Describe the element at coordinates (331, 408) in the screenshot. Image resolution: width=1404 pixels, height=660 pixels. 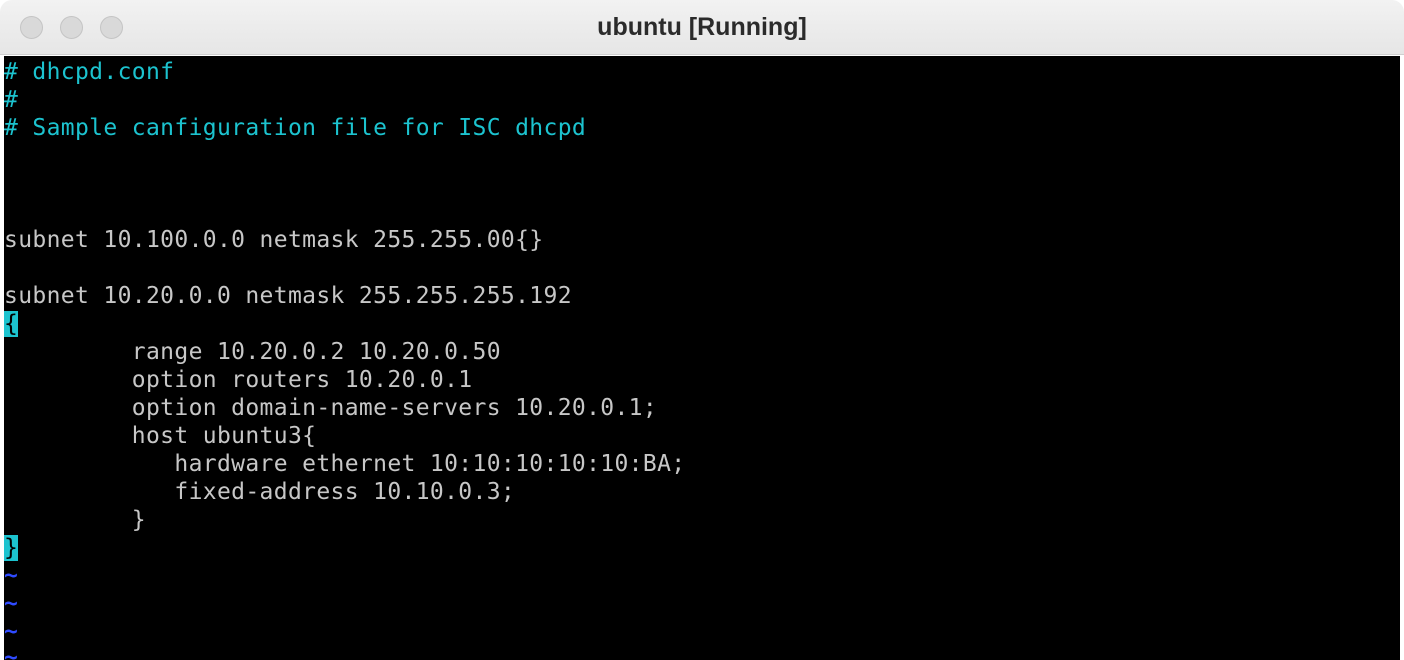
I see `config-line: option domain-name-servers 10.20.0.1;` at that location.